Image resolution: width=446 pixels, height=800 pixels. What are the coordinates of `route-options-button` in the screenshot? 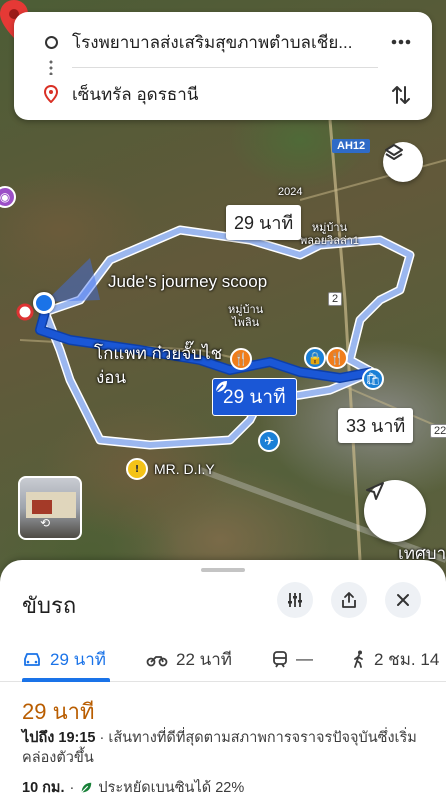 It's located at (295, 600).